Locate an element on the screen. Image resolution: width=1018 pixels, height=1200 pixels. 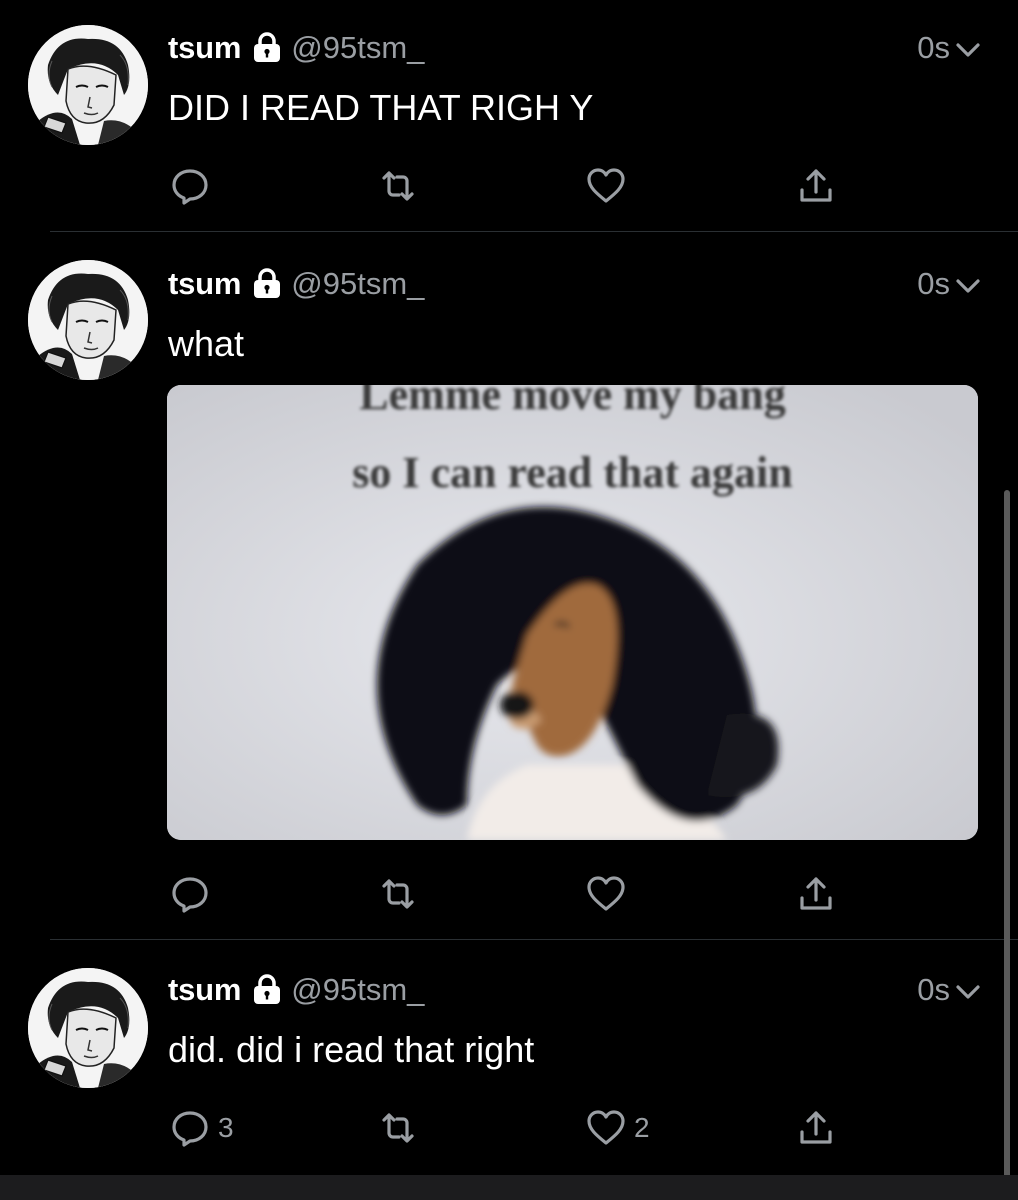
meme-caption-line1: Lemme move my bang is located at coordinates (572, 402).